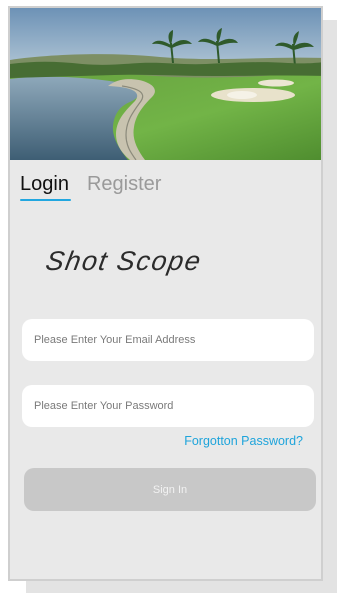 The image size is (337, 593). I want to click on email-field, so click(168, 340).